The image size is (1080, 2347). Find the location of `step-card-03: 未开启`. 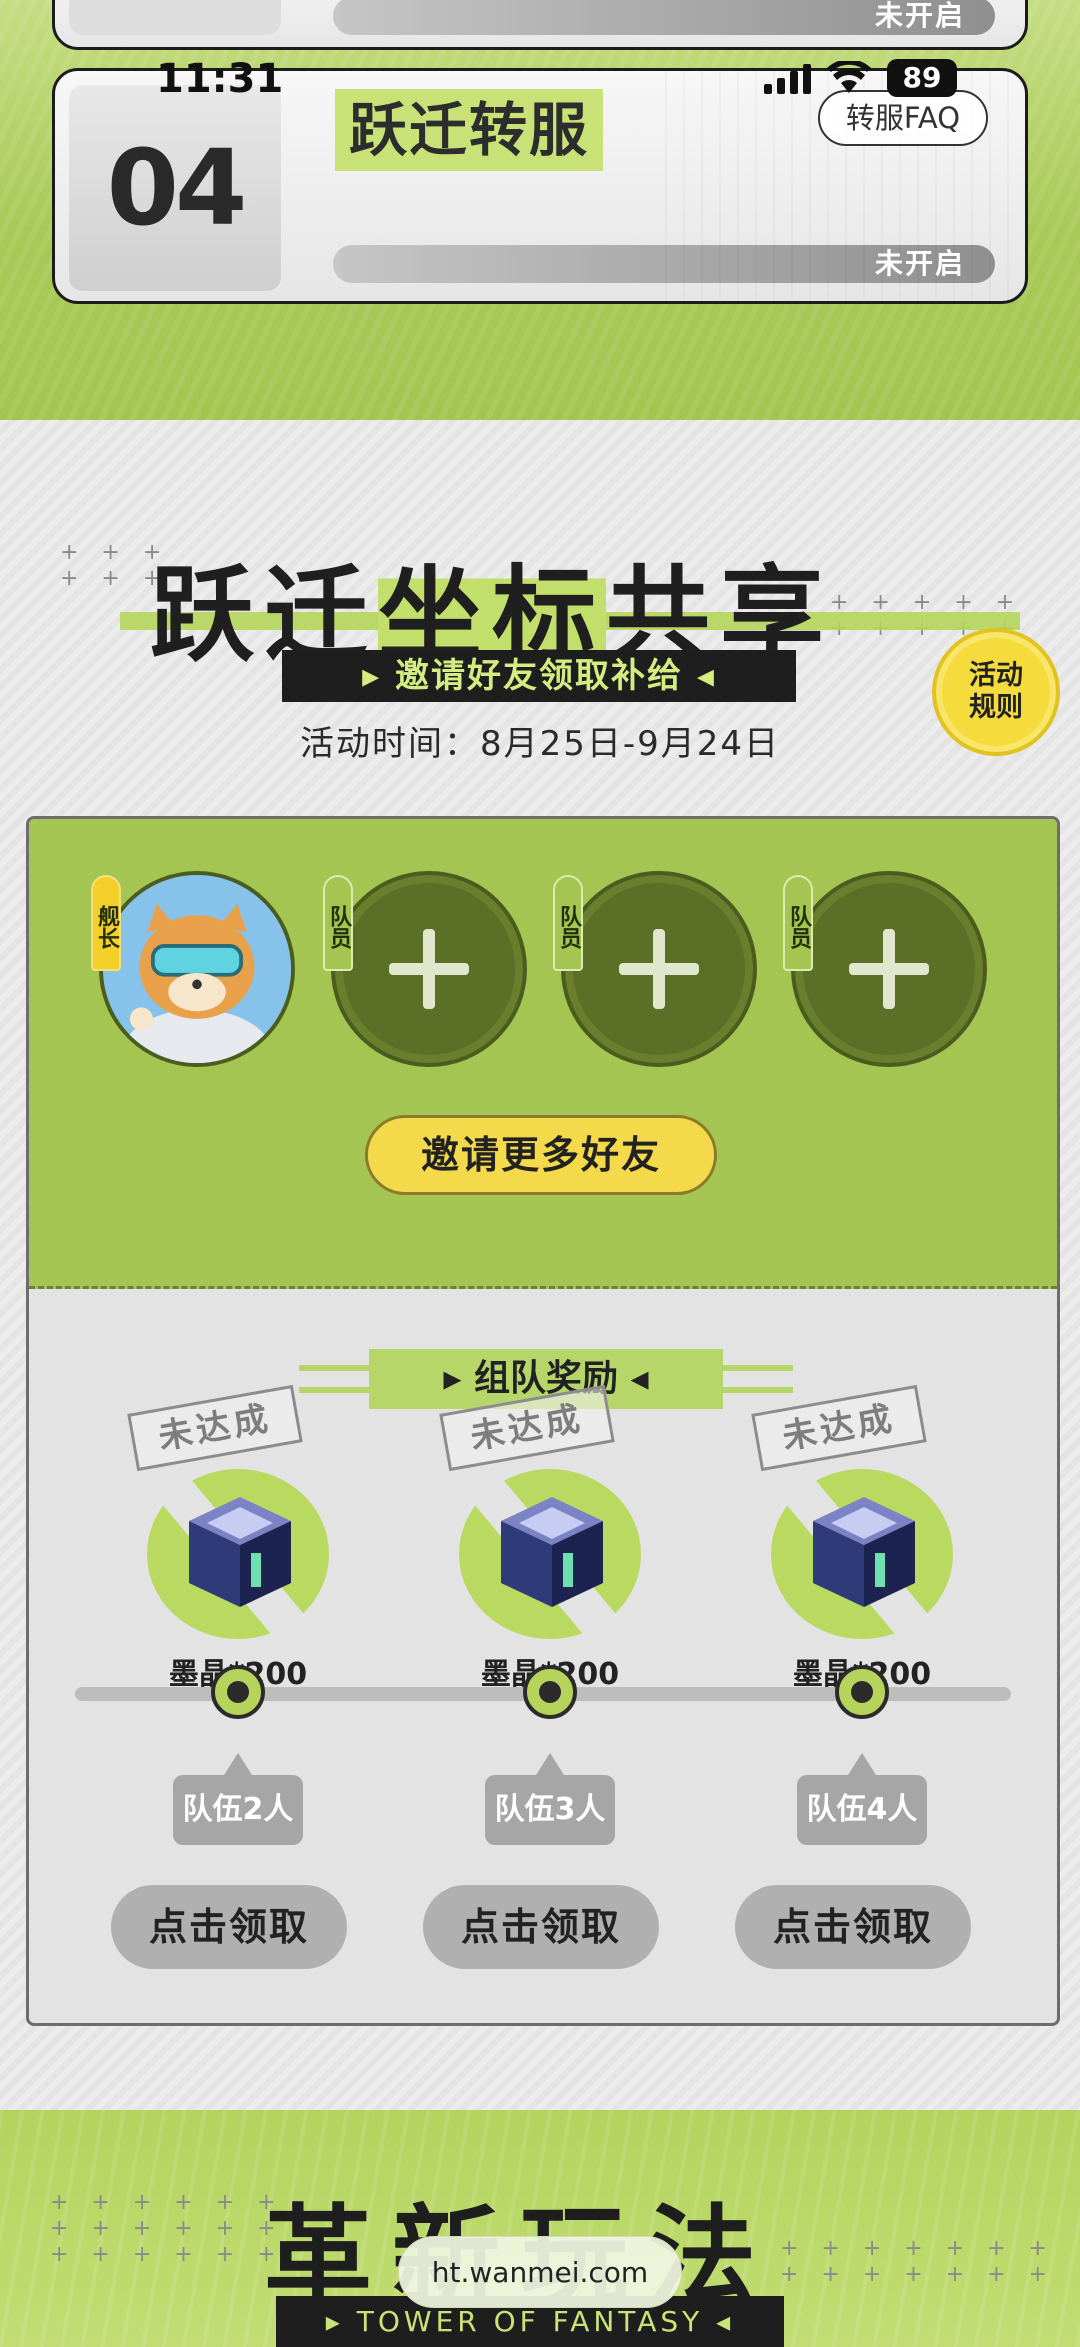

step-card-03: 未开启 is located at coordinates (540, 25).